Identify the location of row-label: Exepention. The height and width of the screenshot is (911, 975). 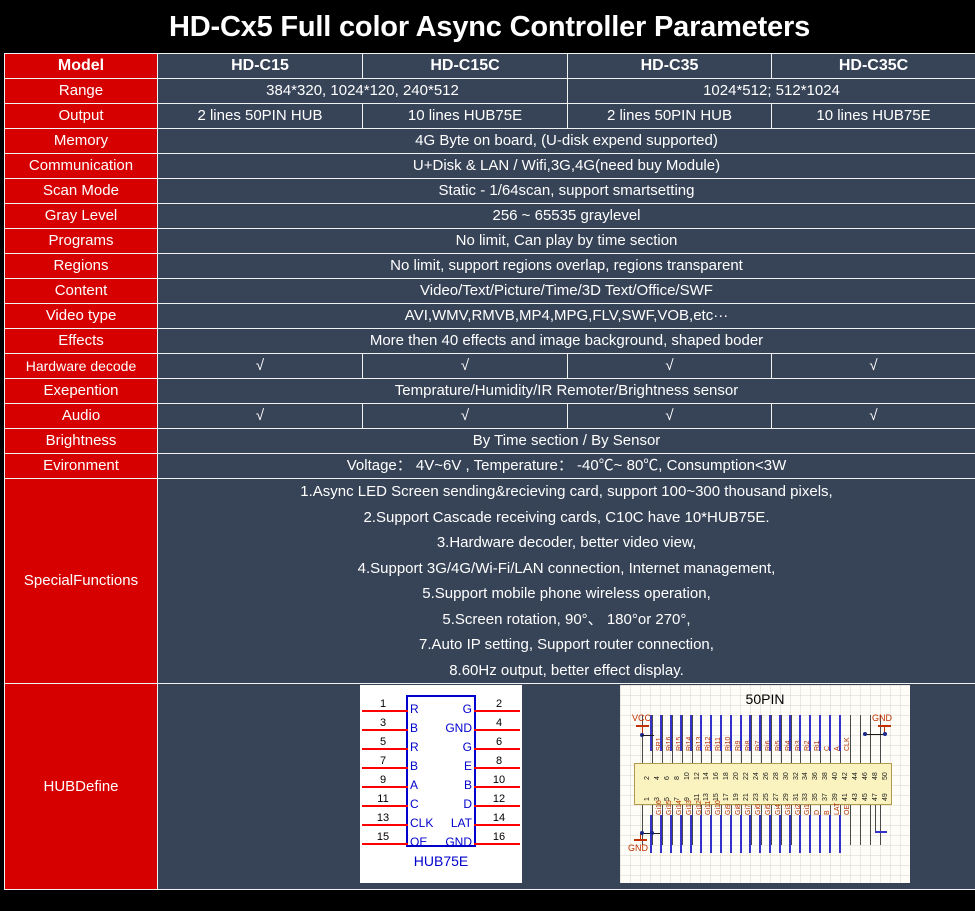
(81, 391).